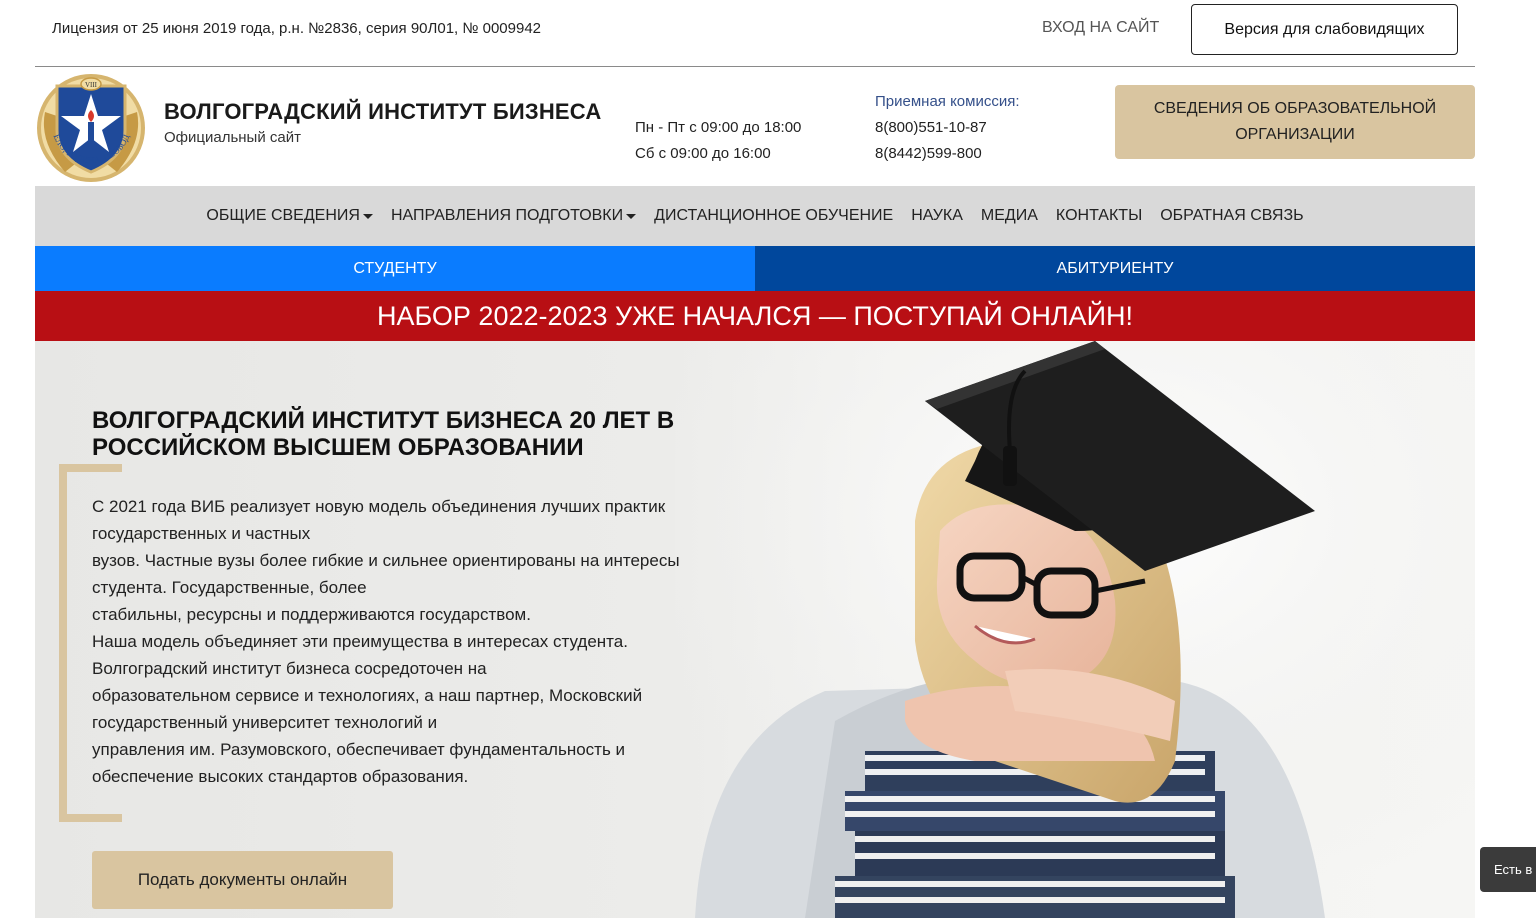  What do you see at coordinates (773, 216) in the screenshot?
I see `nav-item-distance-learning: ДИСТАНЦИОННОЕ ОБУЧЕНИЕ` at bounding box center [773, 216].